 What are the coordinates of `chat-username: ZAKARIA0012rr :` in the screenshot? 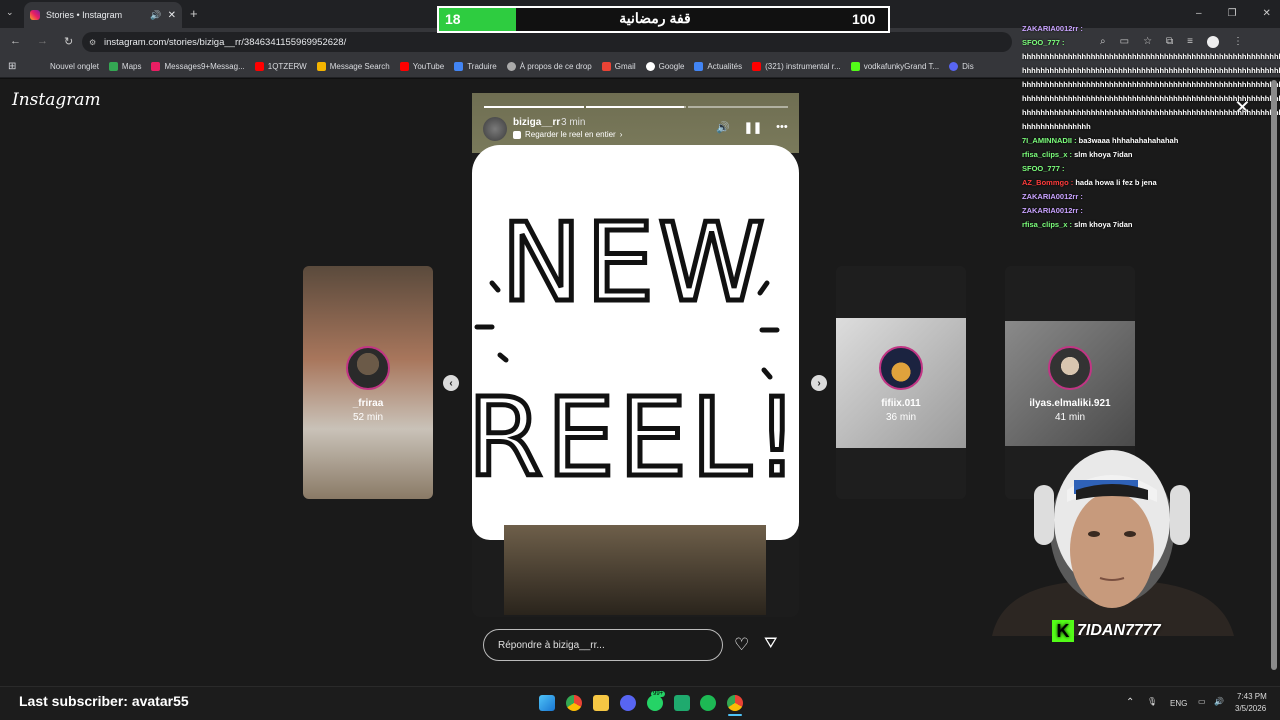 It's located at (1052, 28).